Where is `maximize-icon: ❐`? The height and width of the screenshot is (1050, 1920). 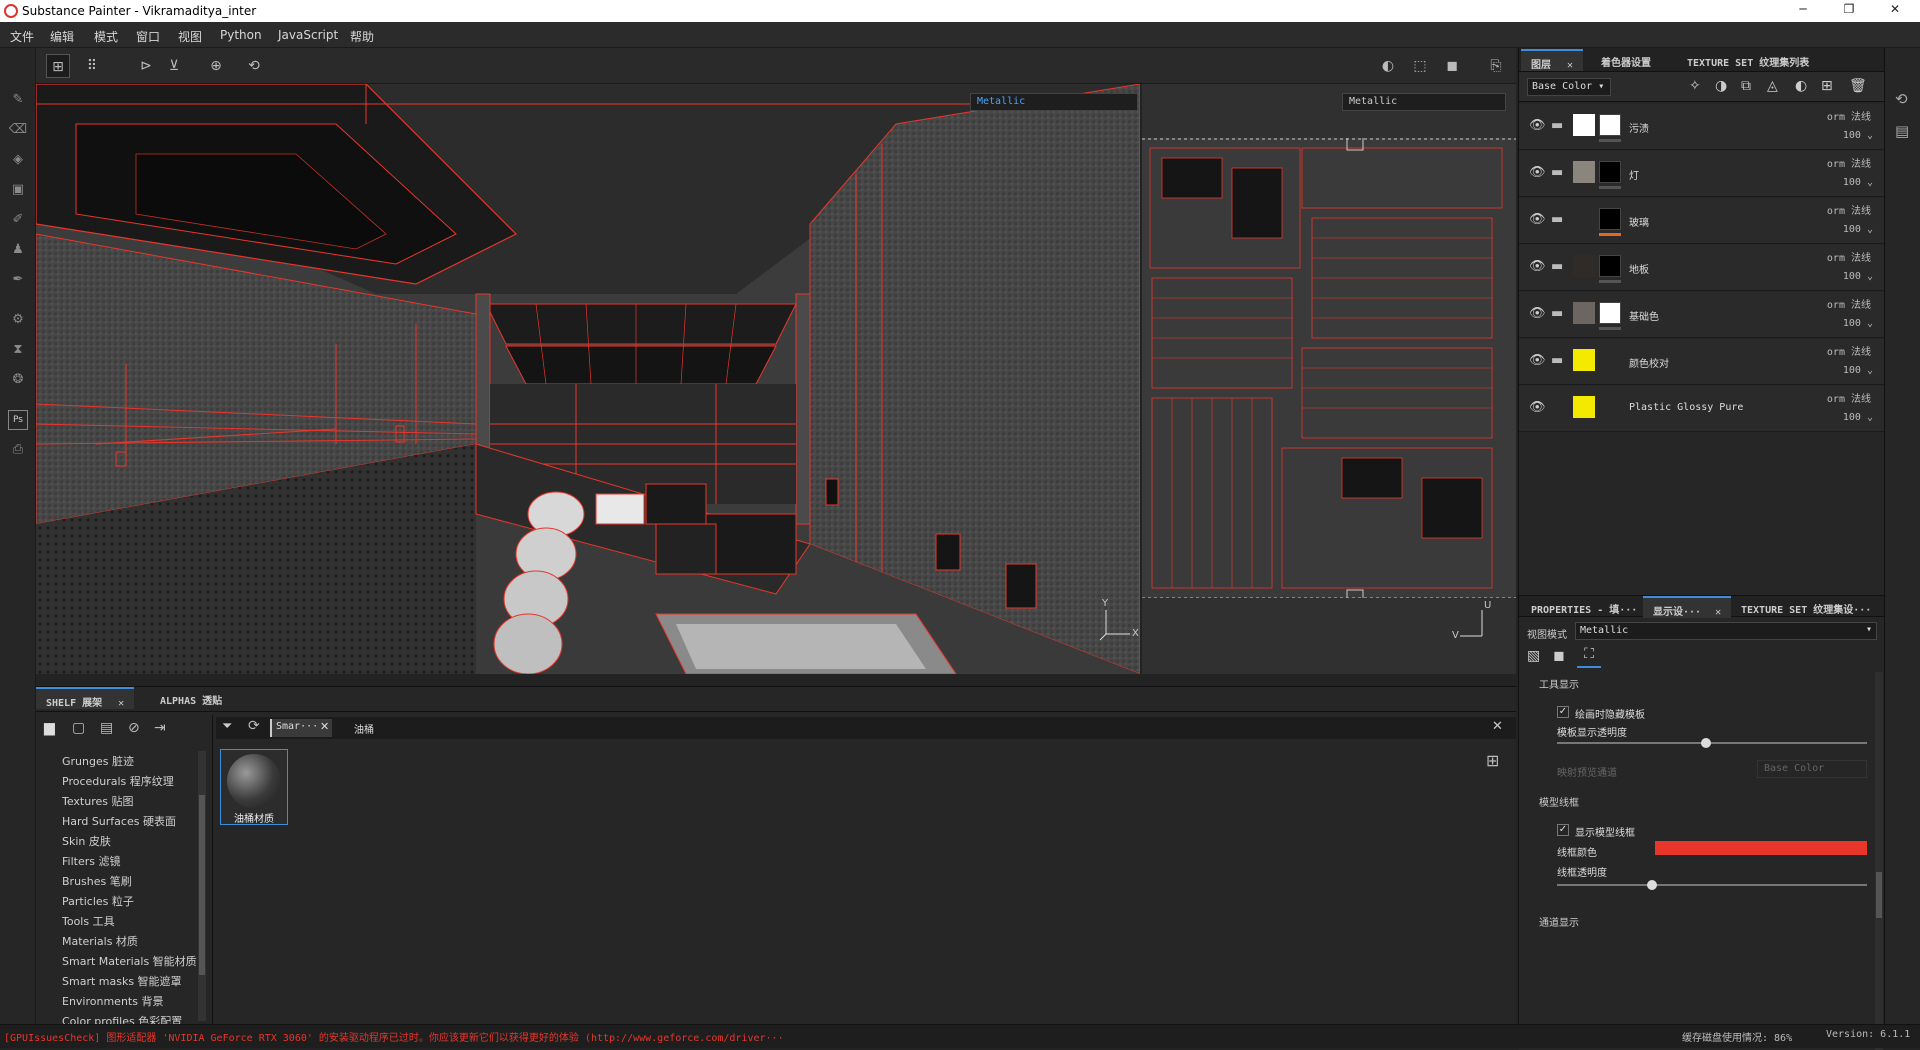 maximize-icon: ❐ is located at coordinates (1849, 11).